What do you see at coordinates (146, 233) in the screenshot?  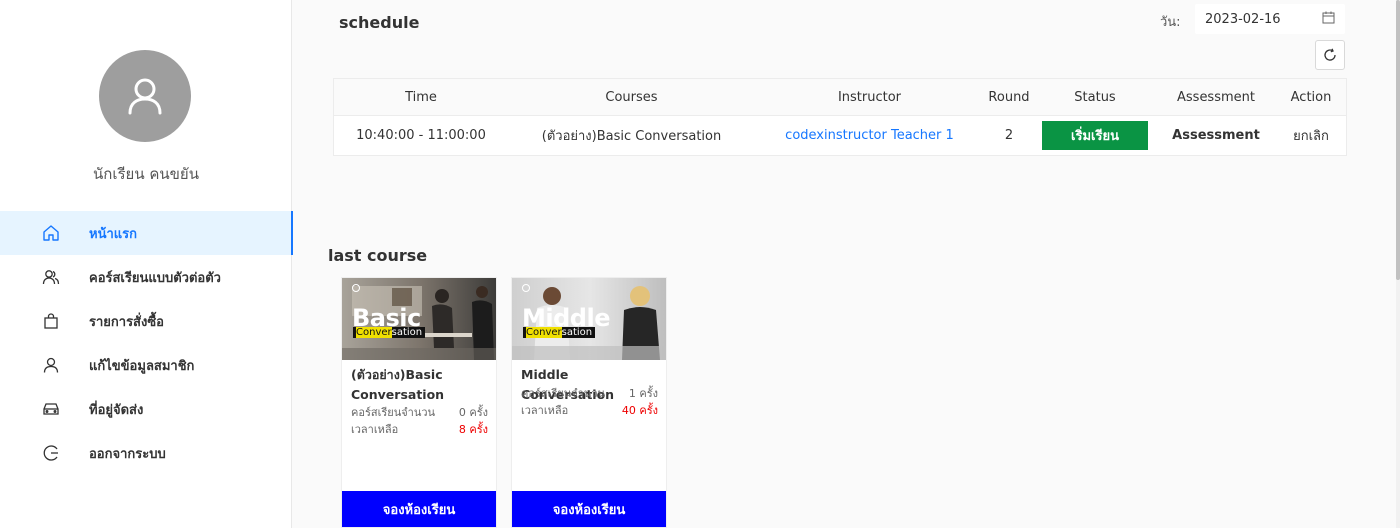 I see `sidebar-item-home: หน้าแรก` at bounding box center [146, 233].